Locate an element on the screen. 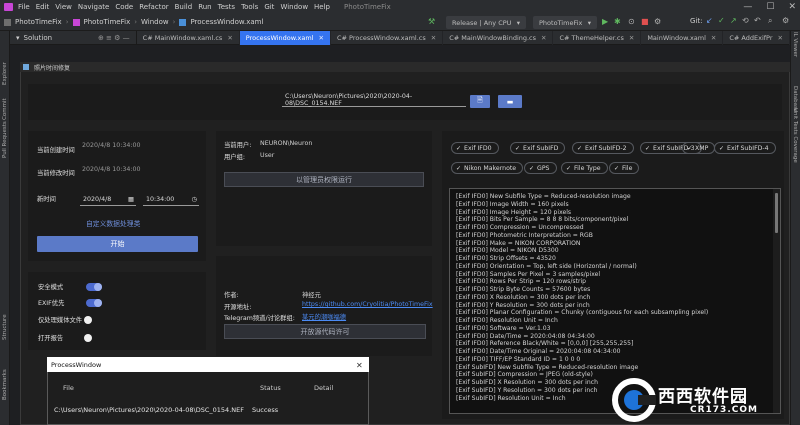 This screenshot has height=425, width=800. exif-group-chip: ✓ Exif SubIFD-4 is located at coordinates (745, 148).